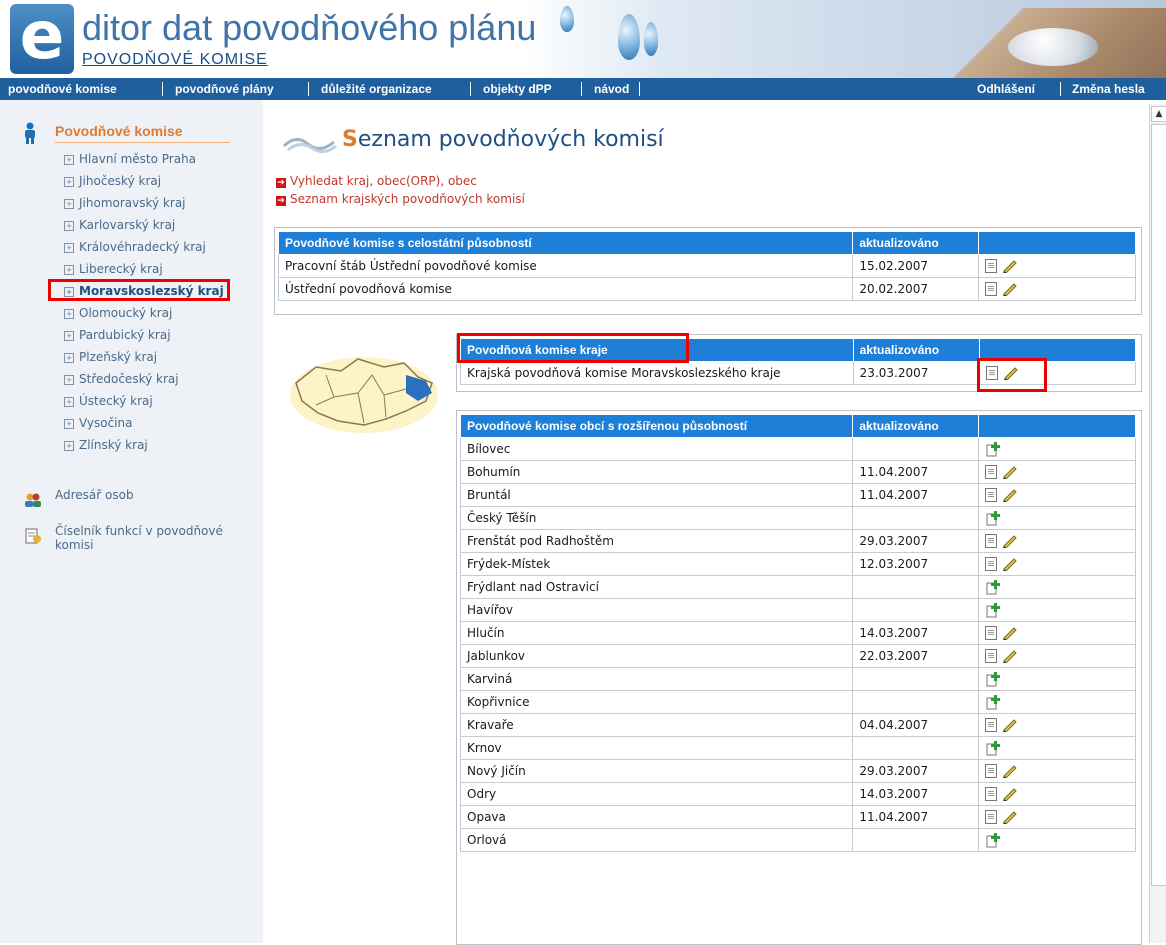  What do you see at coordinates (565, 266) in the screenshot?
I see `row-name: Pracovní štáb Ústřední povodňové komise` at bounding box center [565, 266].